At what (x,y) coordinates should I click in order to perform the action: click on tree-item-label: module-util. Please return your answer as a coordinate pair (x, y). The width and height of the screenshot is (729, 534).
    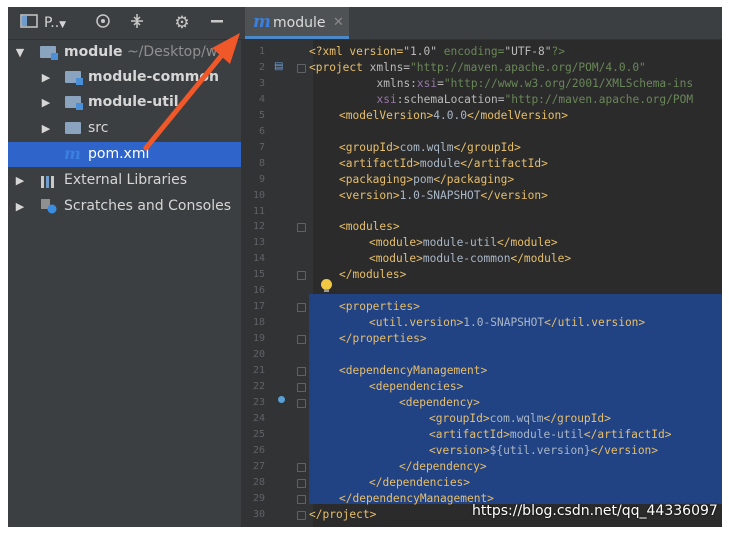
    Looking at the image, I should click on (133, 102).